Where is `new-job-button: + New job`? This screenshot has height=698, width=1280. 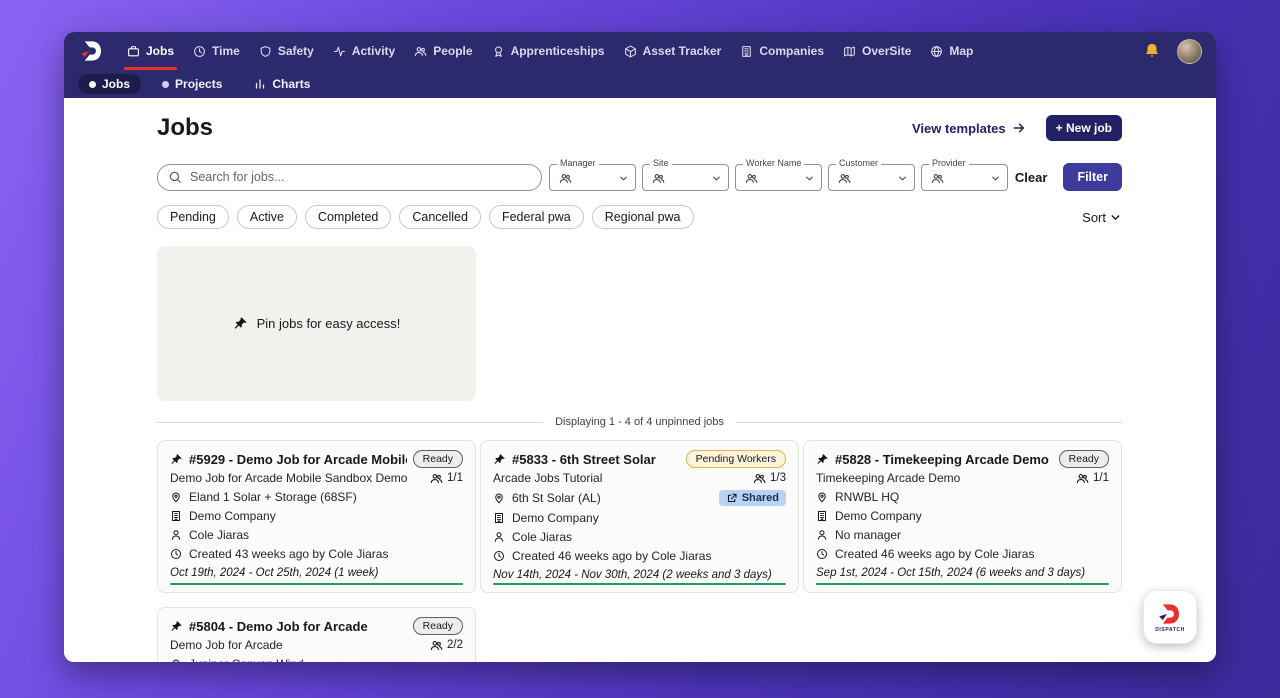 new-job-button: + New job is located at coordinates (1083, 128).